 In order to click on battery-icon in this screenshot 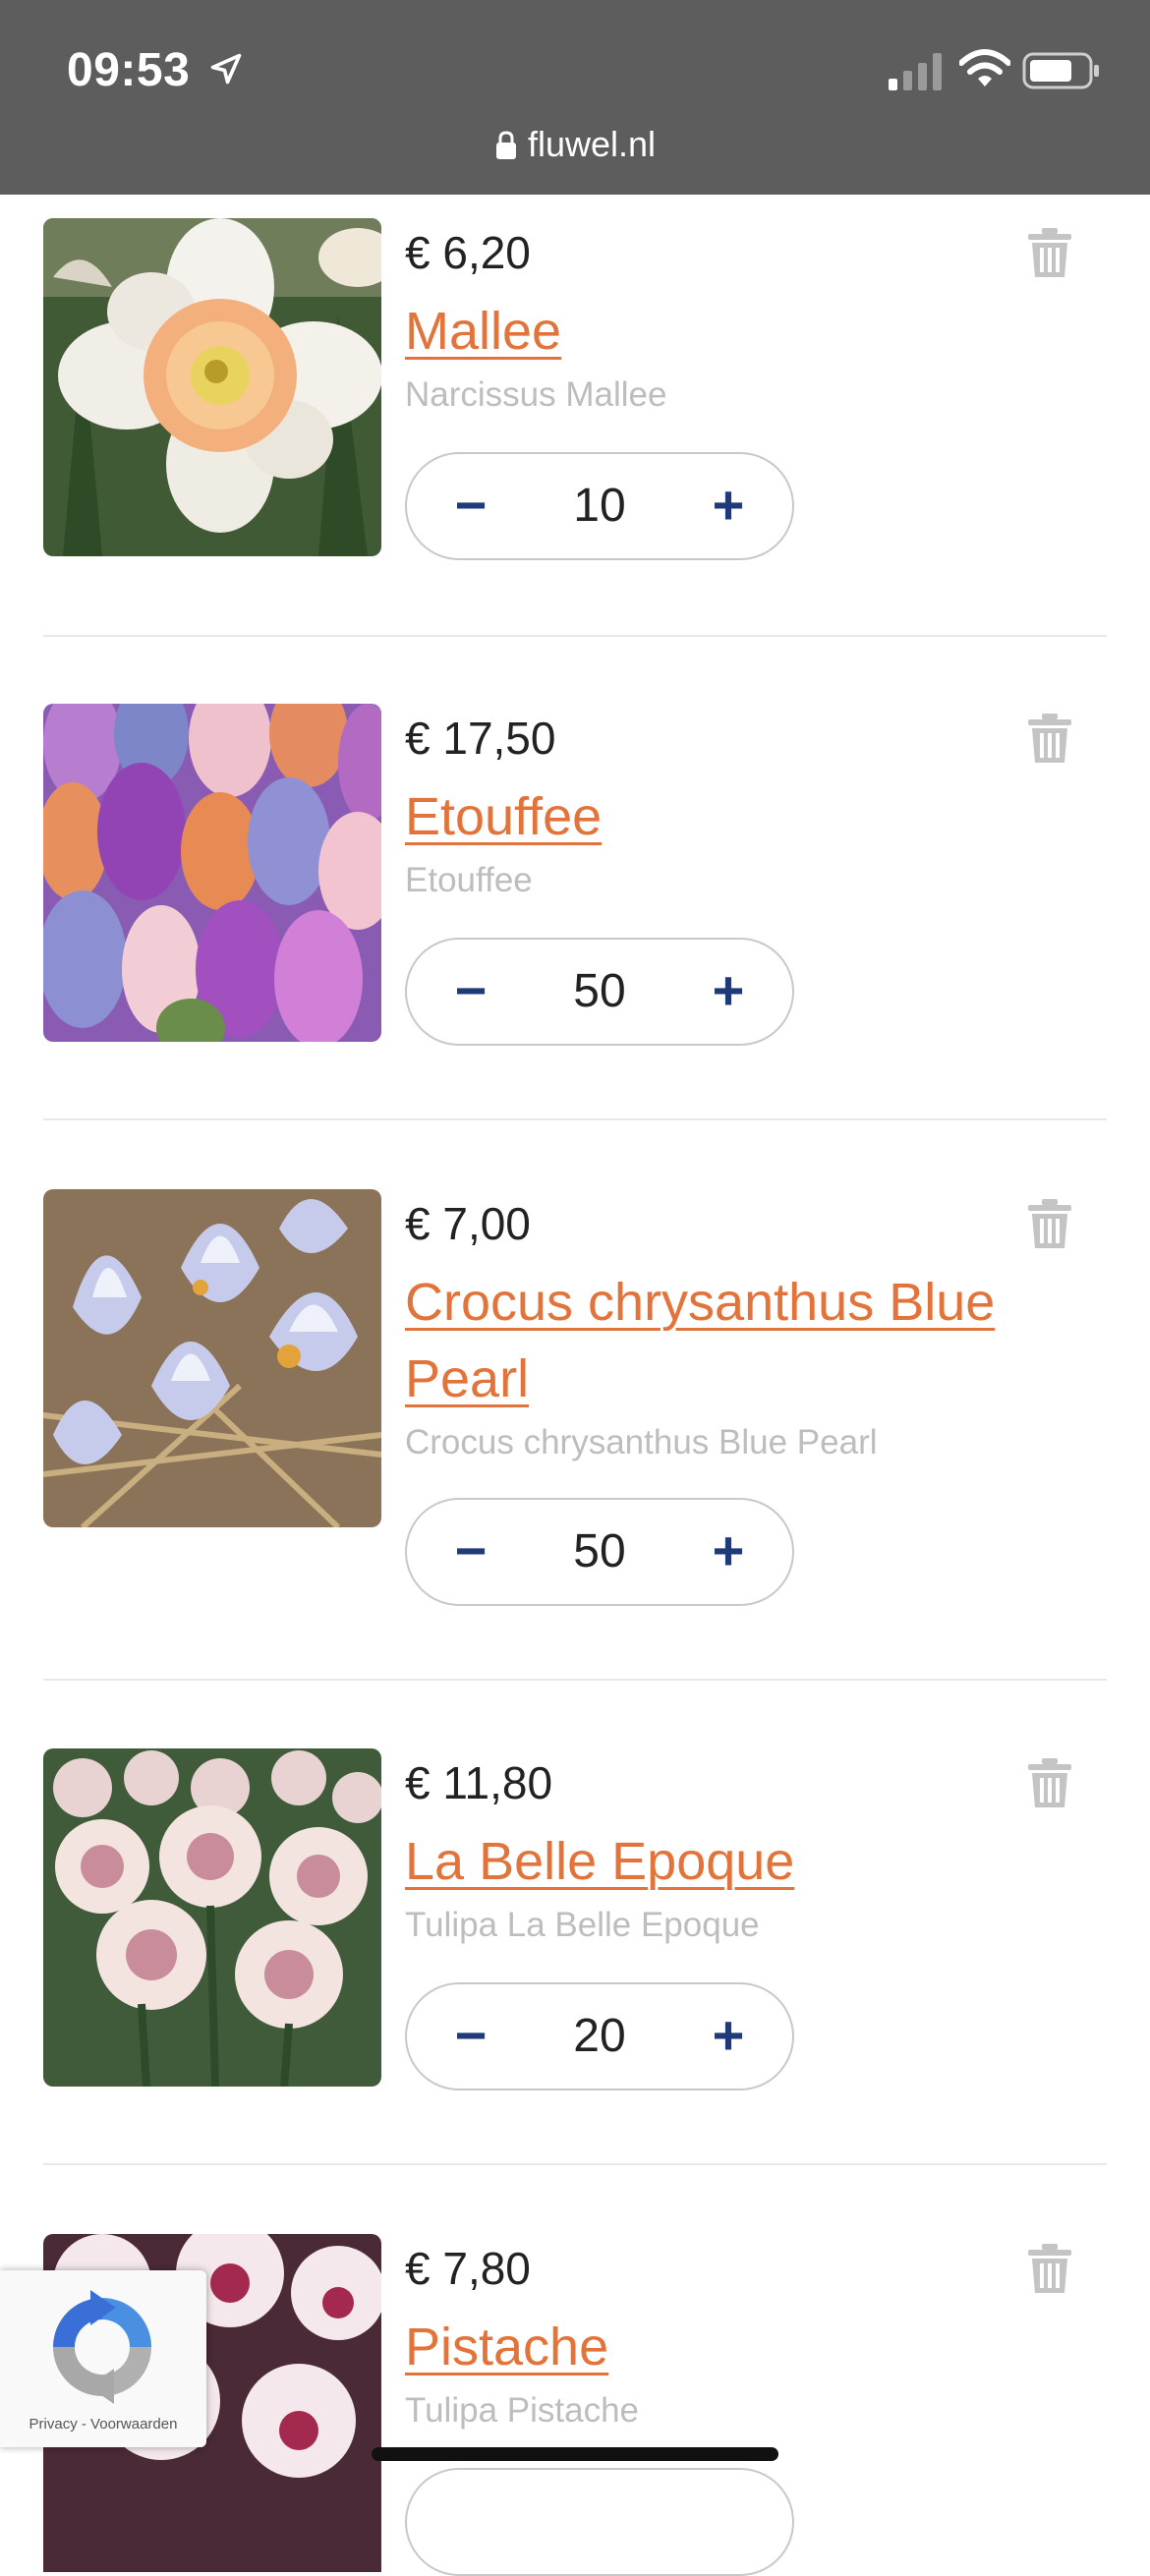, I will do `click(1060, 70)`.